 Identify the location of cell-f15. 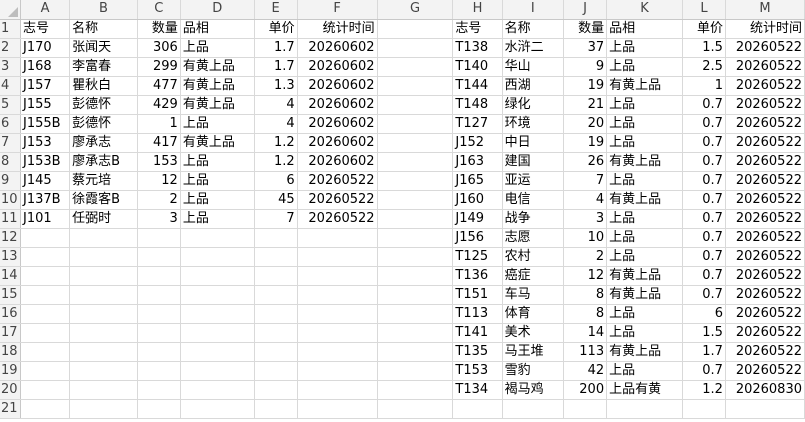
(337, 295).